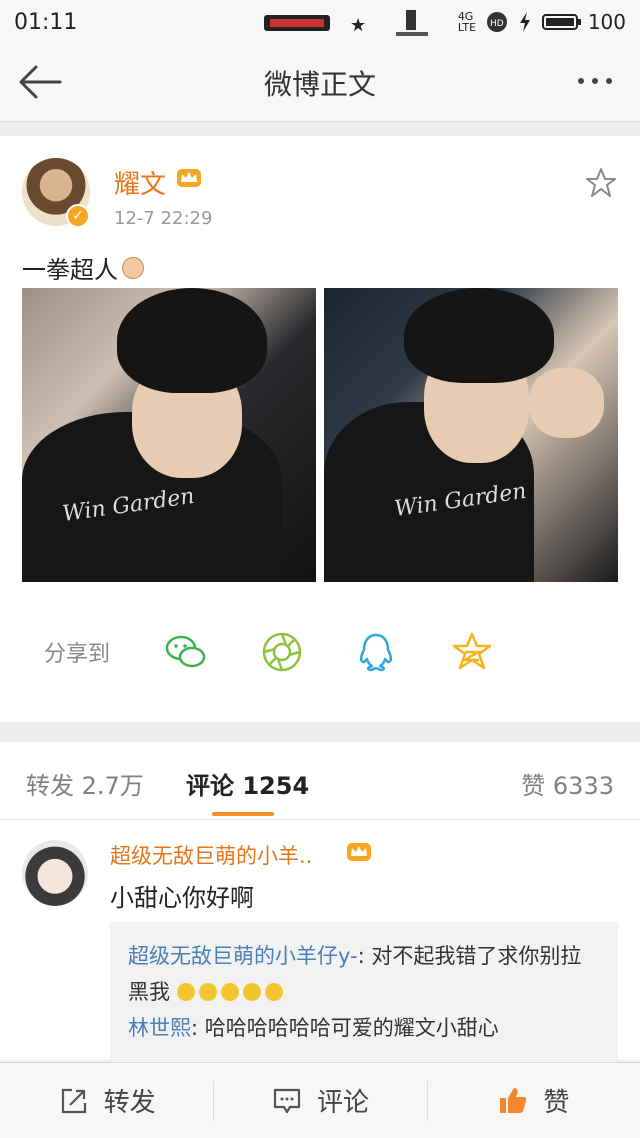 The image size is (640, 1138). Describe the element at coordinates (247, 783) in the screenshot. I see `tab-comment: 评论 1254` at that location.